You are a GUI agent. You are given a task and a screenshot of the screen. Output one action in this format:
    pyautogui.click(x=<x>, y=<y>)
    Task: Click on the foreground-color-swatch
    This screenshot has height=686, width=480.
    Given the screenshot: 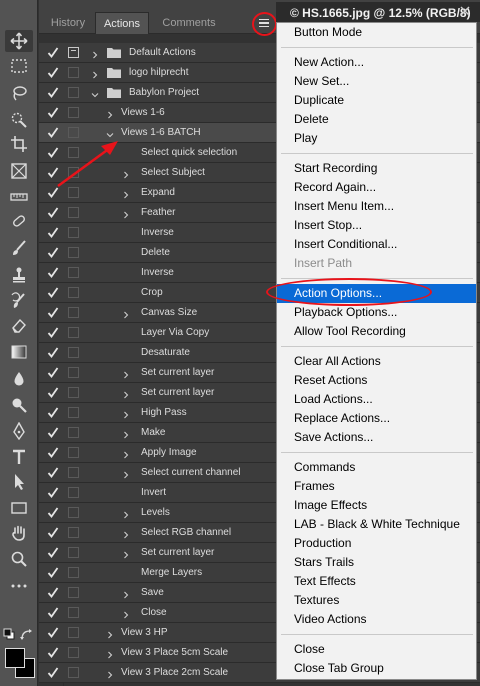 What is the action you would take?
    pyautogui.click(x=15, y=658)
    